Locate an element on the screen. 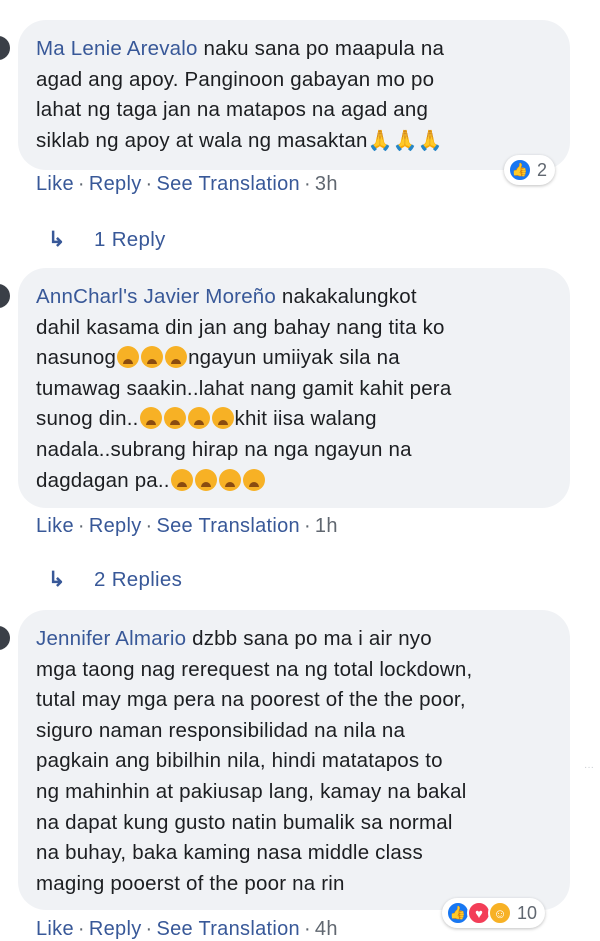  comment-author: AnnCharl's Javier Moreño is located at coordinates (156, 296).